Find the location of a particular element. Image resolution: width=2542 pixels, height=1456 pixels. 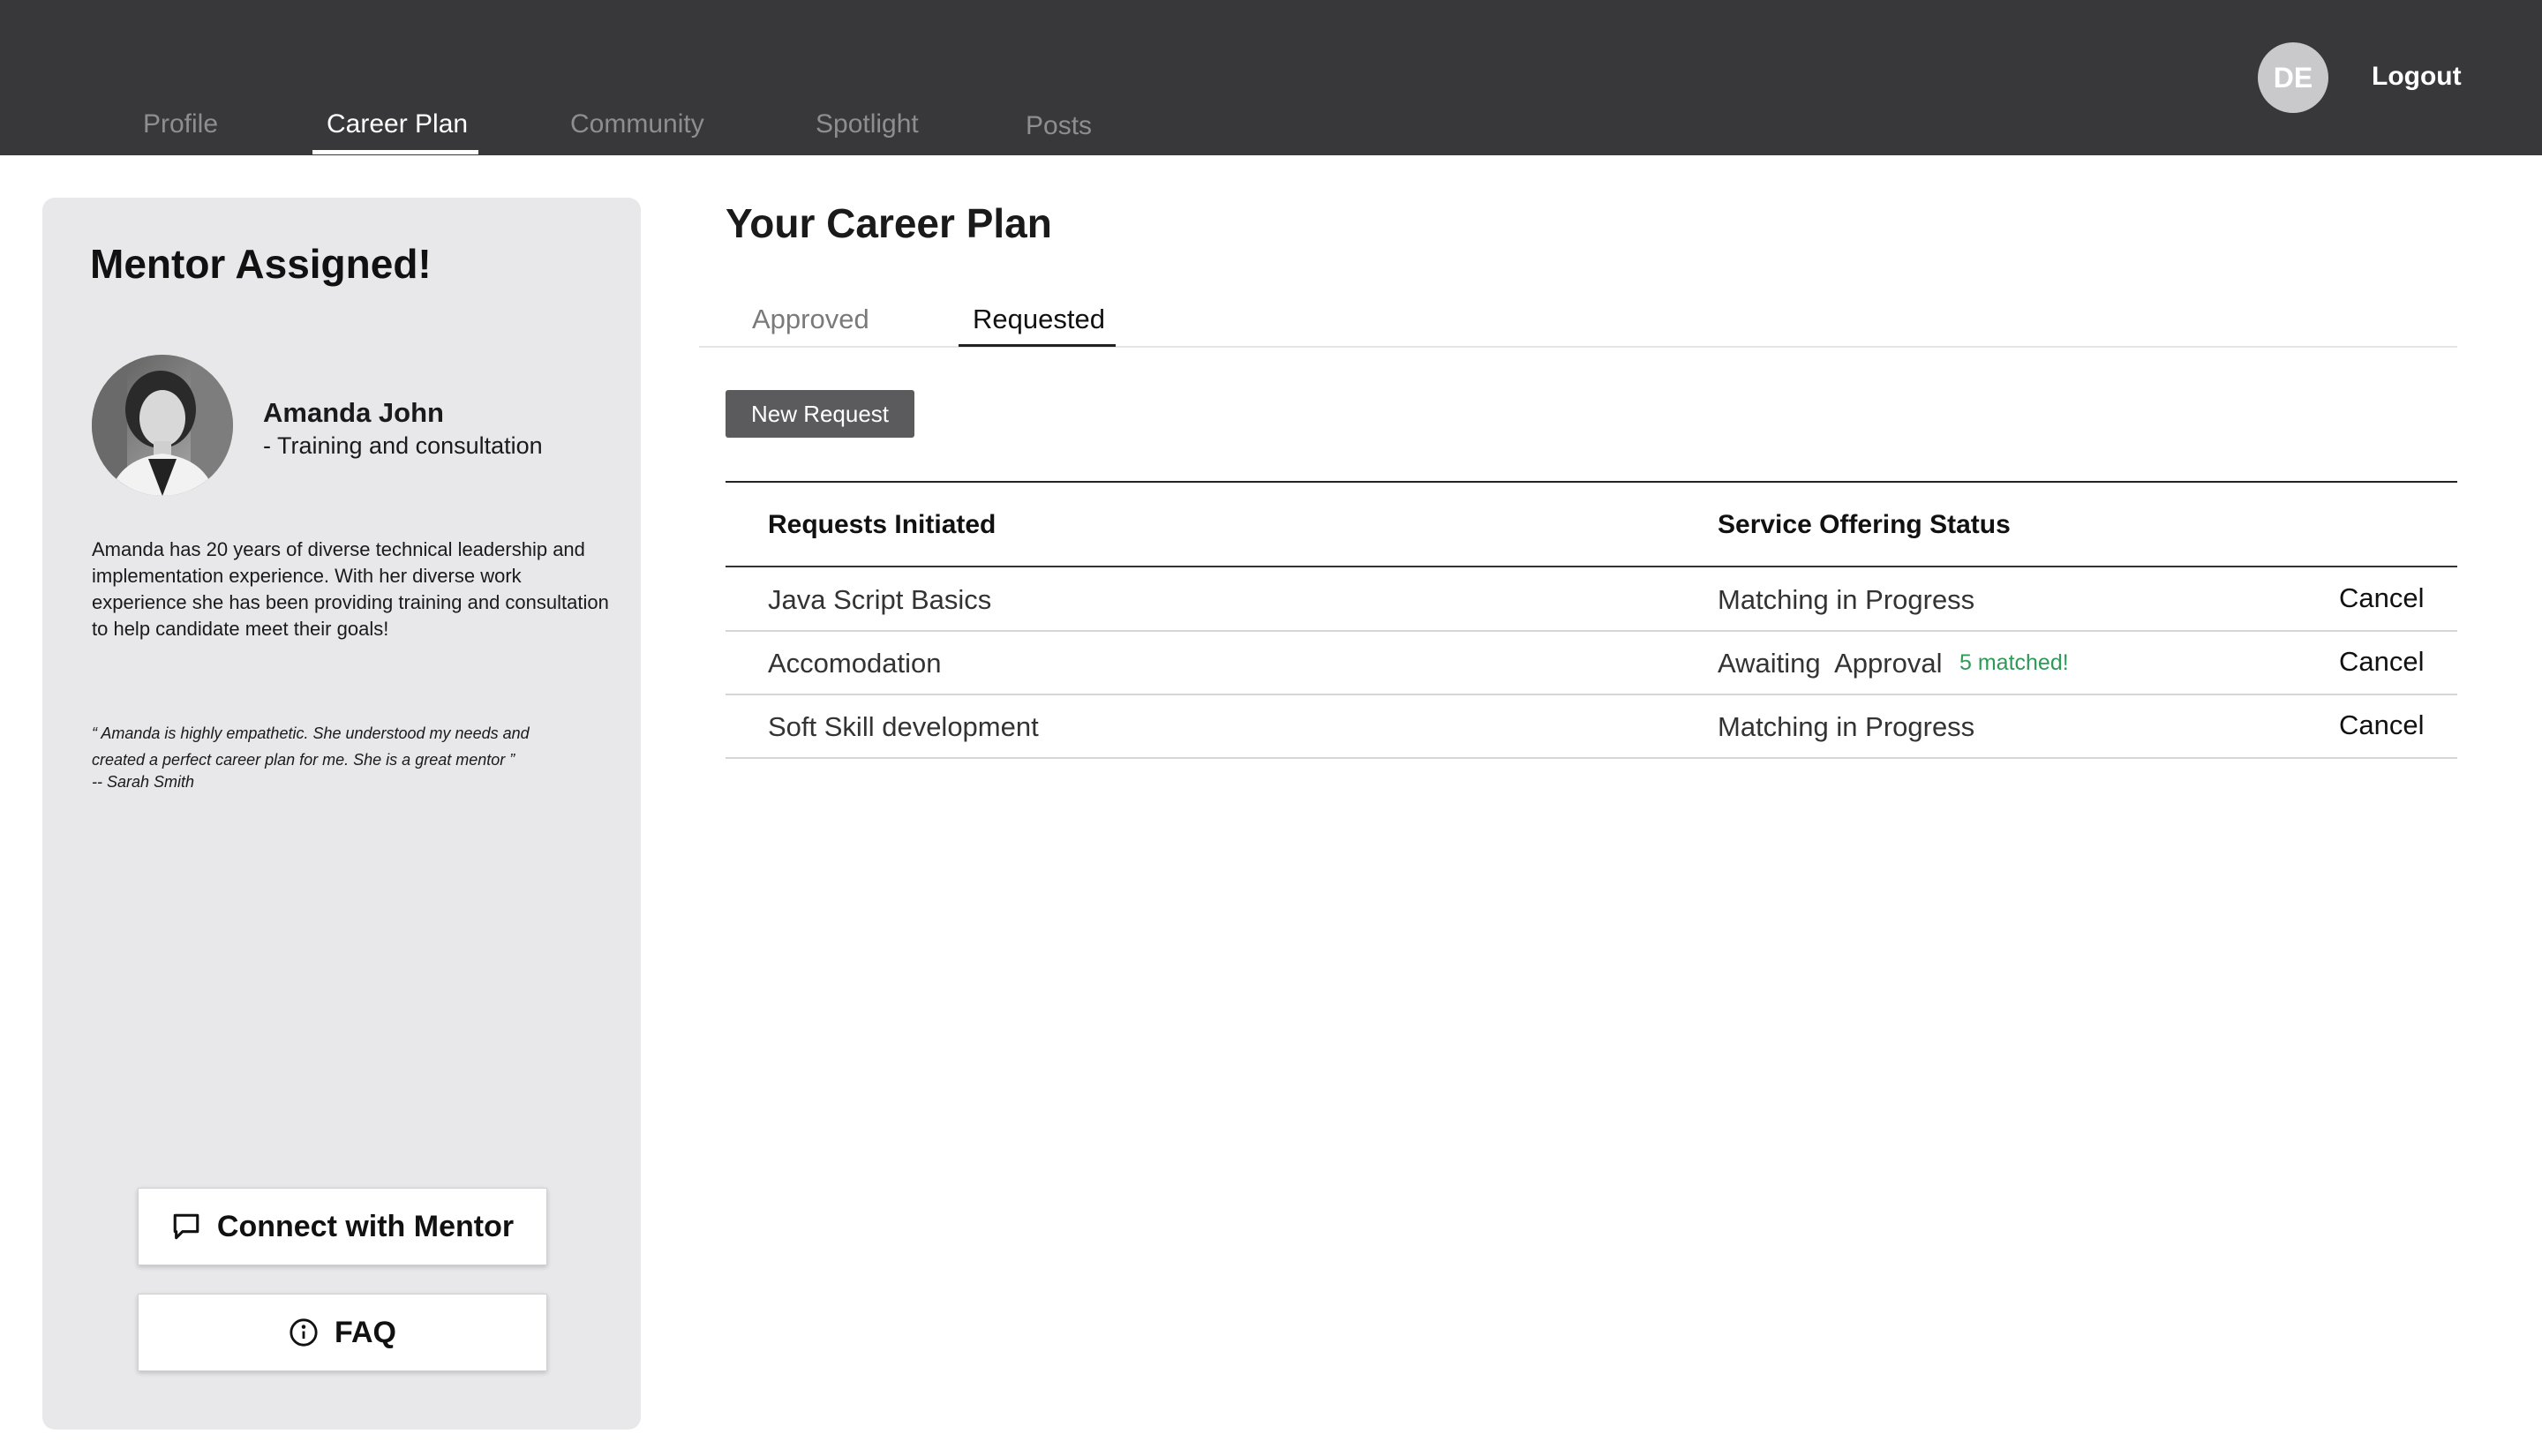

tab-approved: Approved is located at coordinates (811, 319).